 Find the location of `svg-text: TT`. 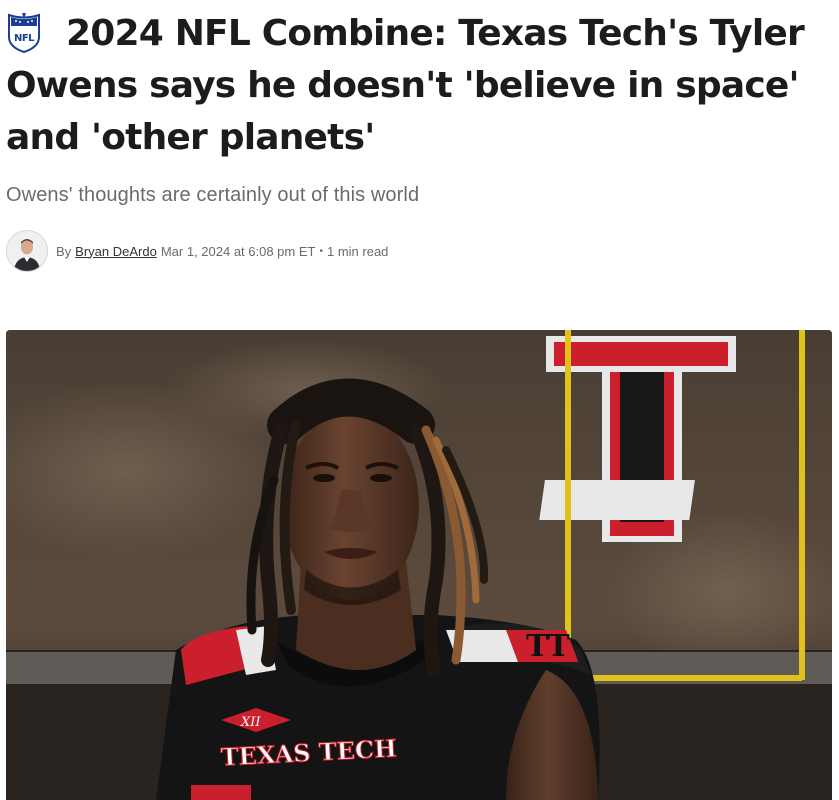

svg-text: TT is located at coordinates (548, 646).